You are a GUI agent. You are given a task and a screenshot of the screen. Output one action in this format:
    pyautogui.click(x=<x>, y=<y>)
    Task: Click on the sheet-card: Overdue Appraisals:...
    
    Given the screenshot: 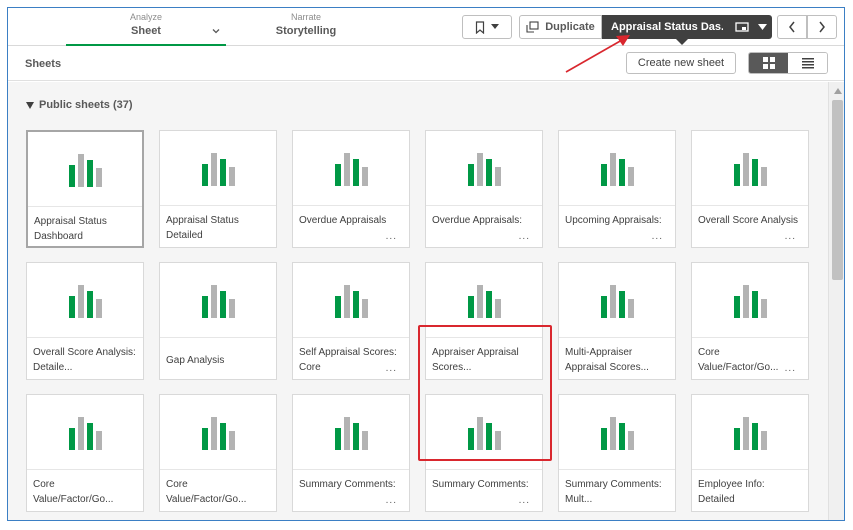 What is the action you would take?
    pyautogui.click(x=484, y=189)
    